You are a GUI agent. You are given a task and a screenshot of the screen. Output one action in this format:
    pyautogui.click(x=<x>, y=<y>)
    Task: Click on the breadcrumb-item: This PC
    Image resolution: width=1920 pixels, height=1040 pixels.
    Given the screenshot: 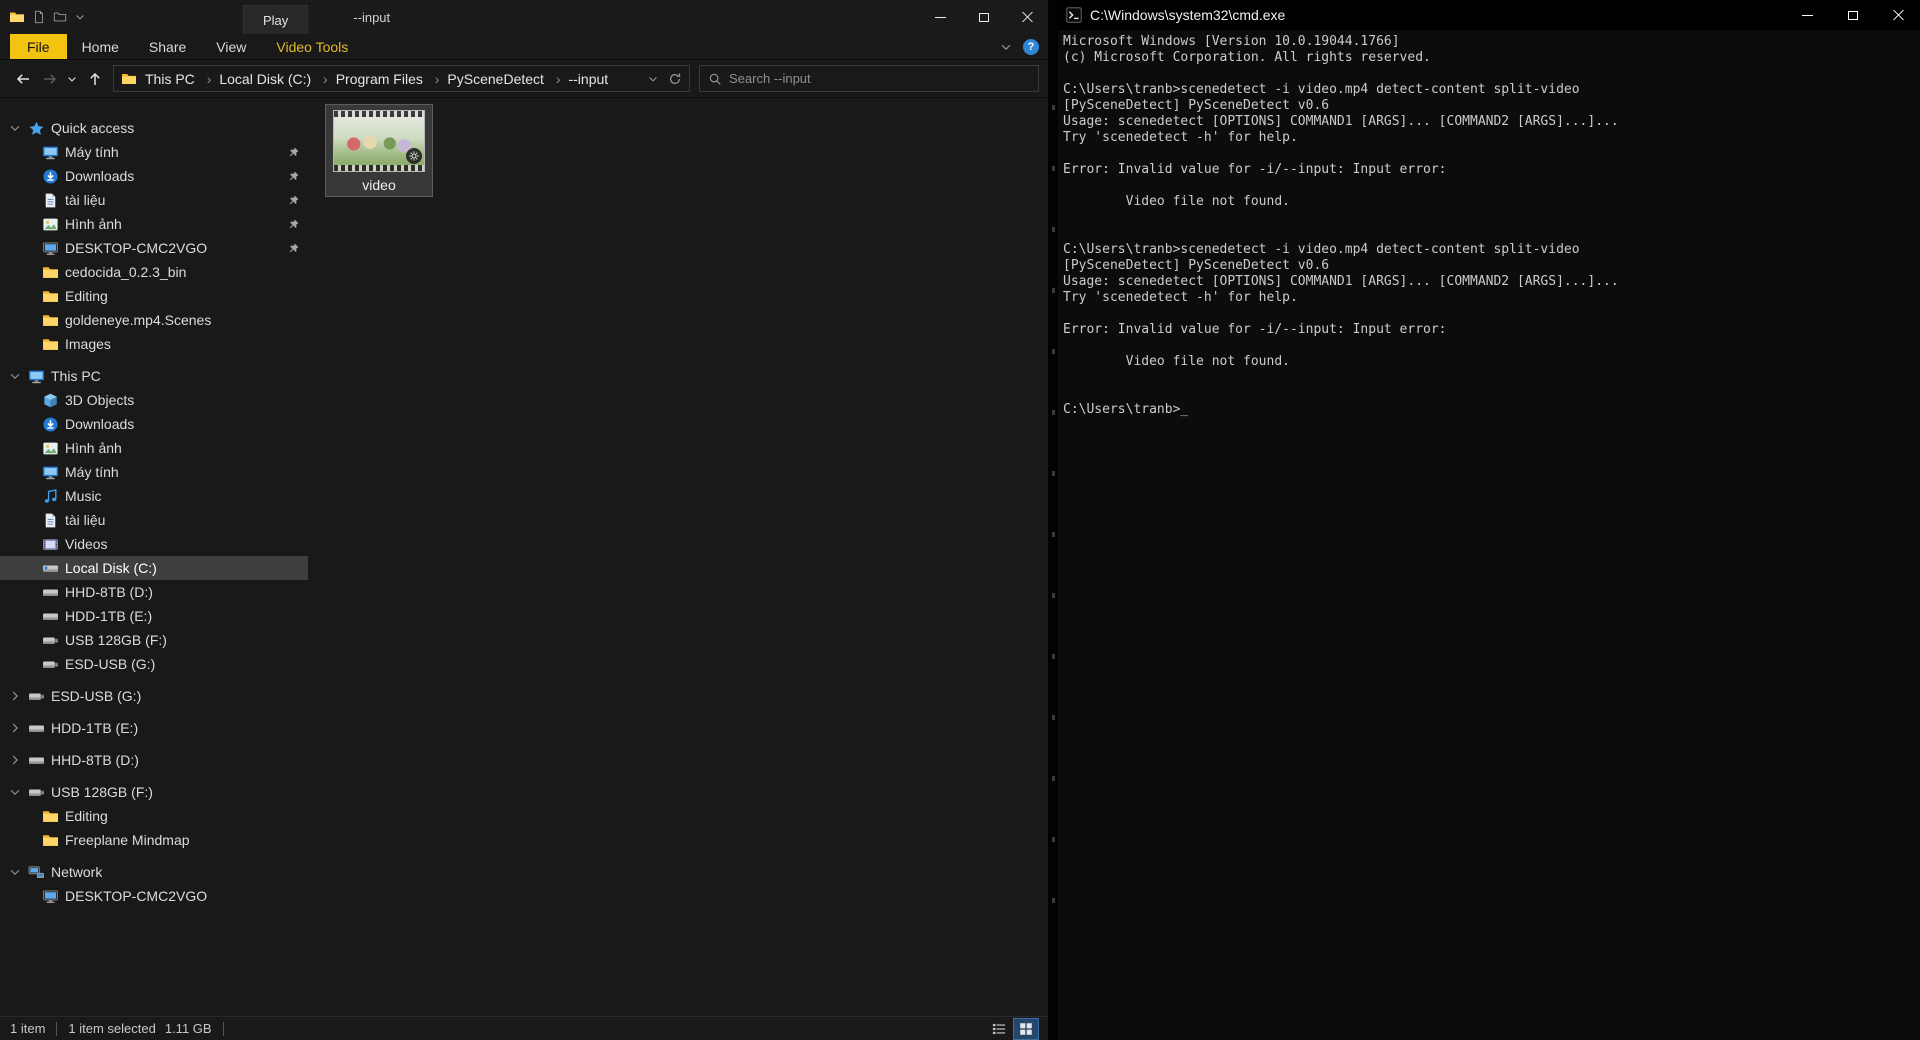 What is the action you would take?
    pyautogui.click(x=182, y=79)
    